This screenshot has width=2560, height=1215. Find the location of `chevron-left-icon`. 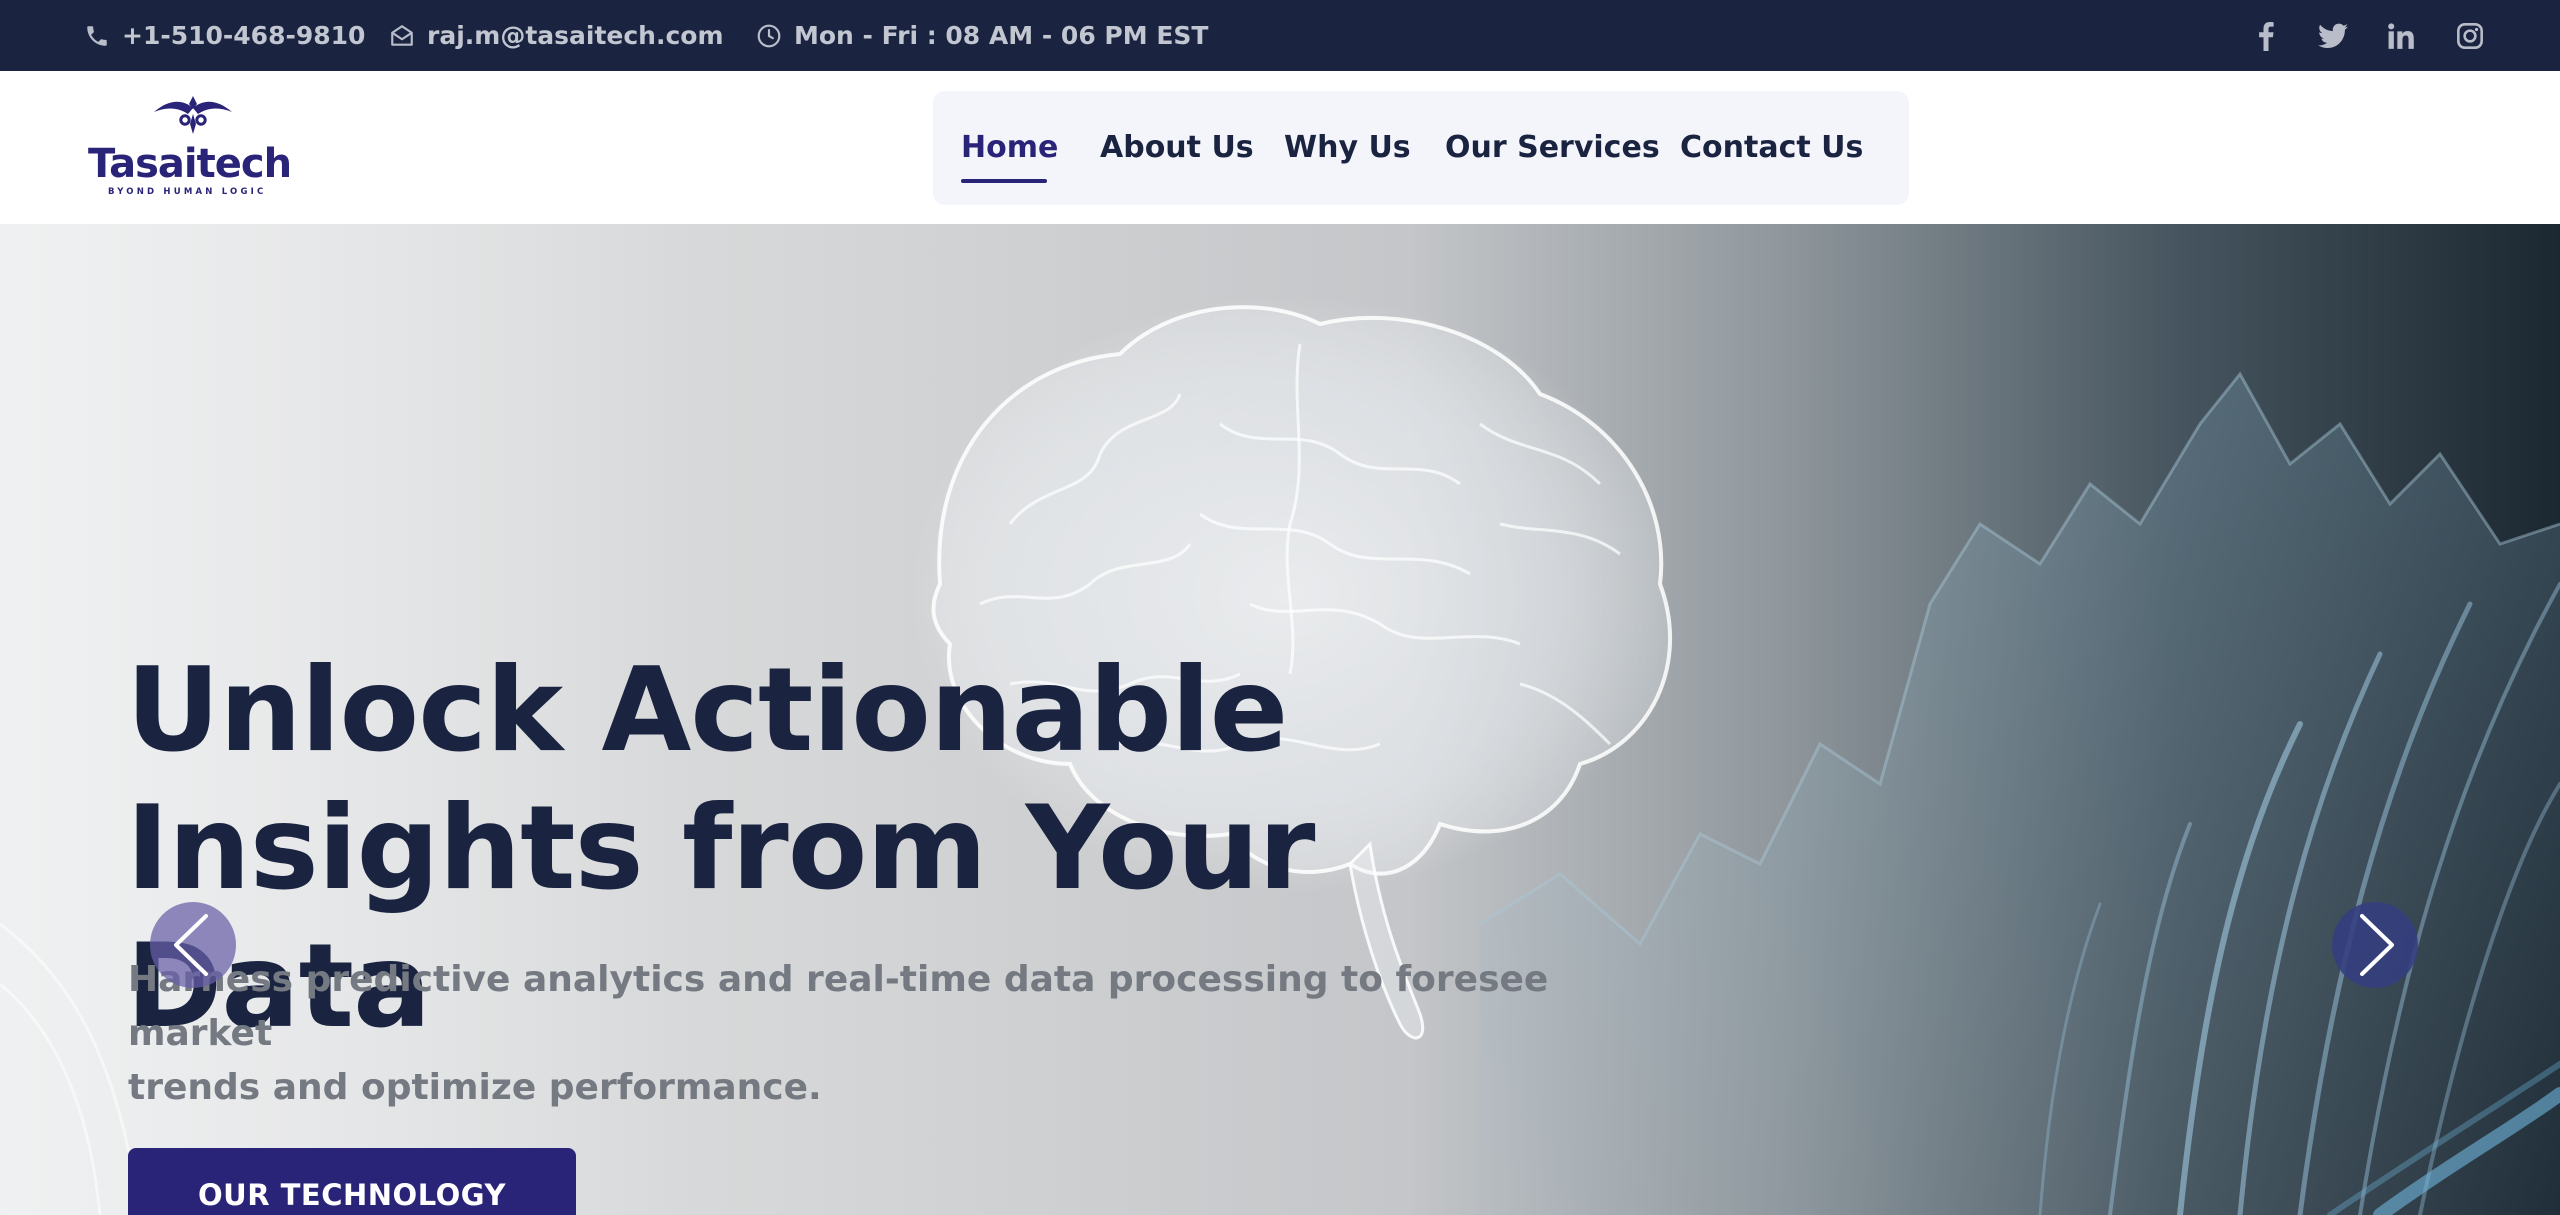

chevron-left-icon is located at coordinates (191, 945).